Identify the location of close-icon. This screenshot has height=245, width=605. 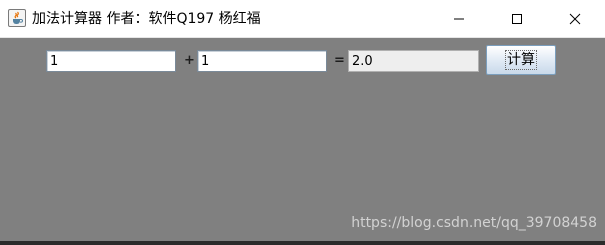
(575, 18).